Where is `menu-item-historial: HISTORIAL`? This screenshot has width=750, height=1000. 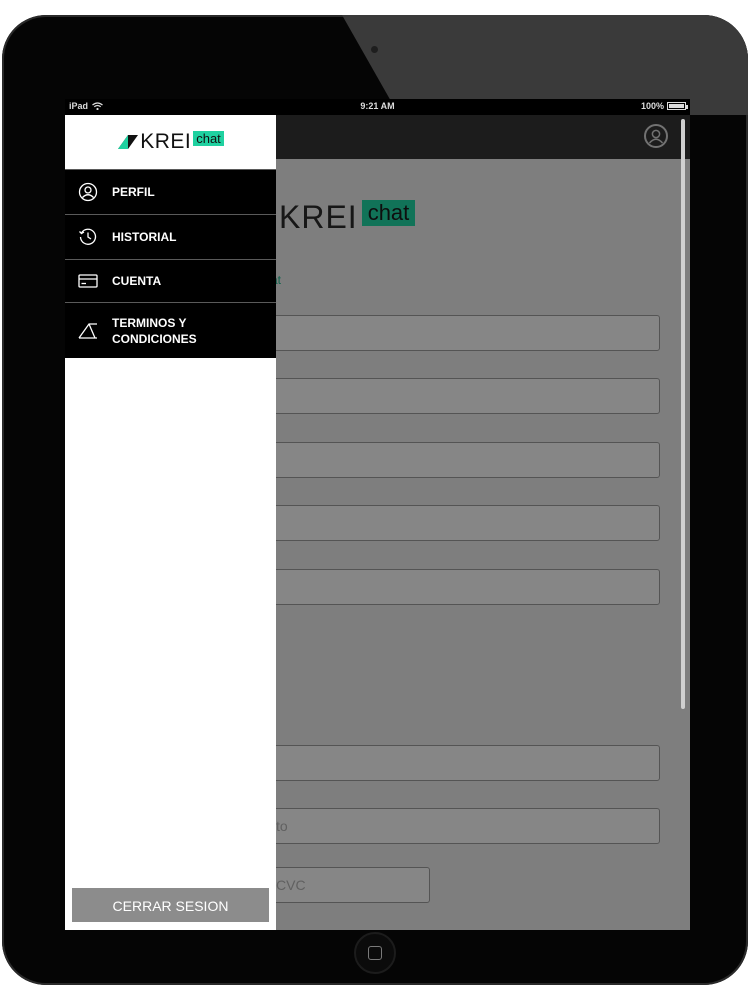
menu-item-historial: HISTORIAL is located at coordinates (170, 236).